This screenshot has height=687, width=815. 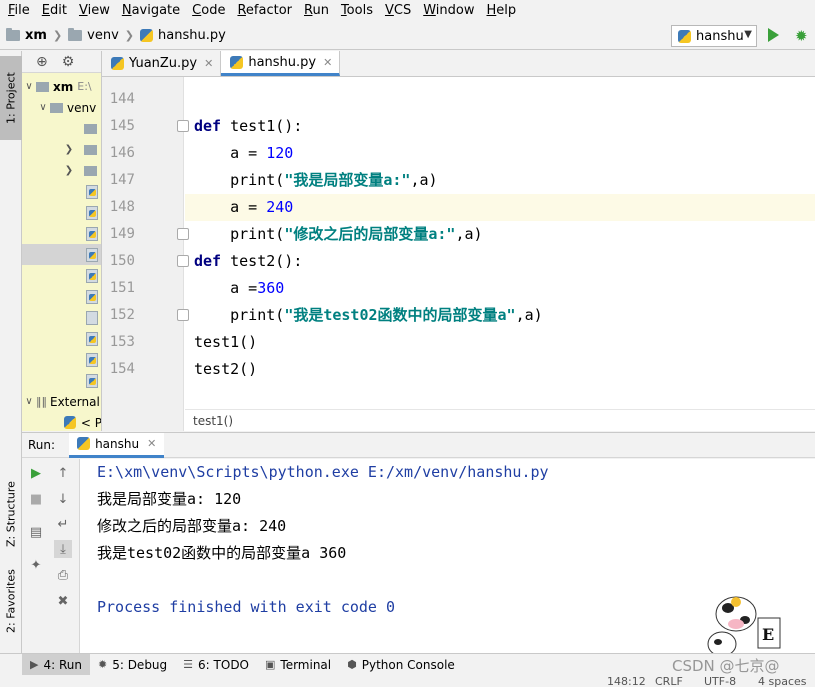 I want to click on tab-yuanzu: YuanZu.py ✕, so click(x=162, y=63).